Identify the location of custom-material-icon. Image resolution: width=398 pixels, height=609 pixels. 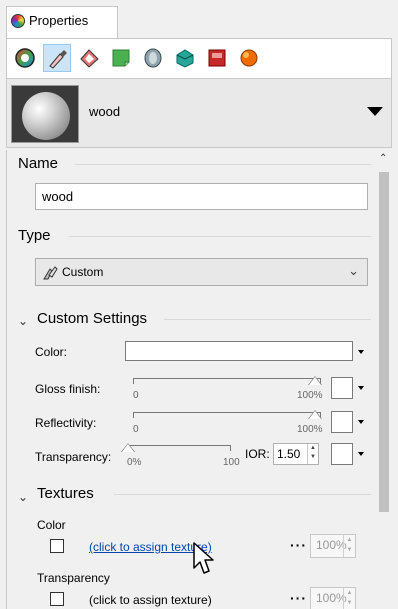
(50, 273).